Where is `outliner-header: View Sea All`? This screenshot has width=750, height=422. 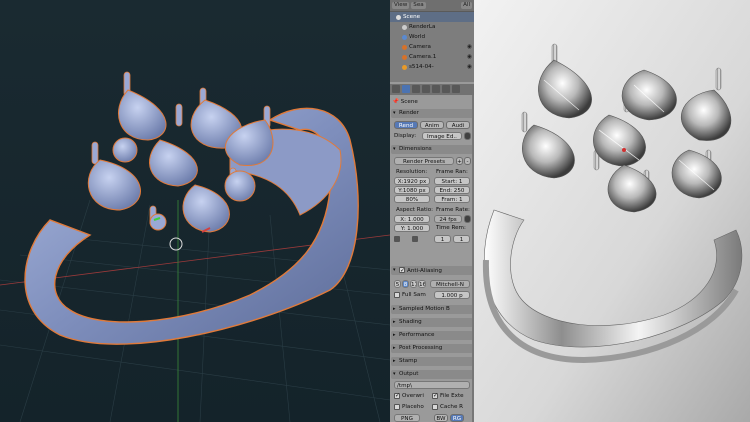 outliner-header: View Sea All is located at coordinates (432, 6).